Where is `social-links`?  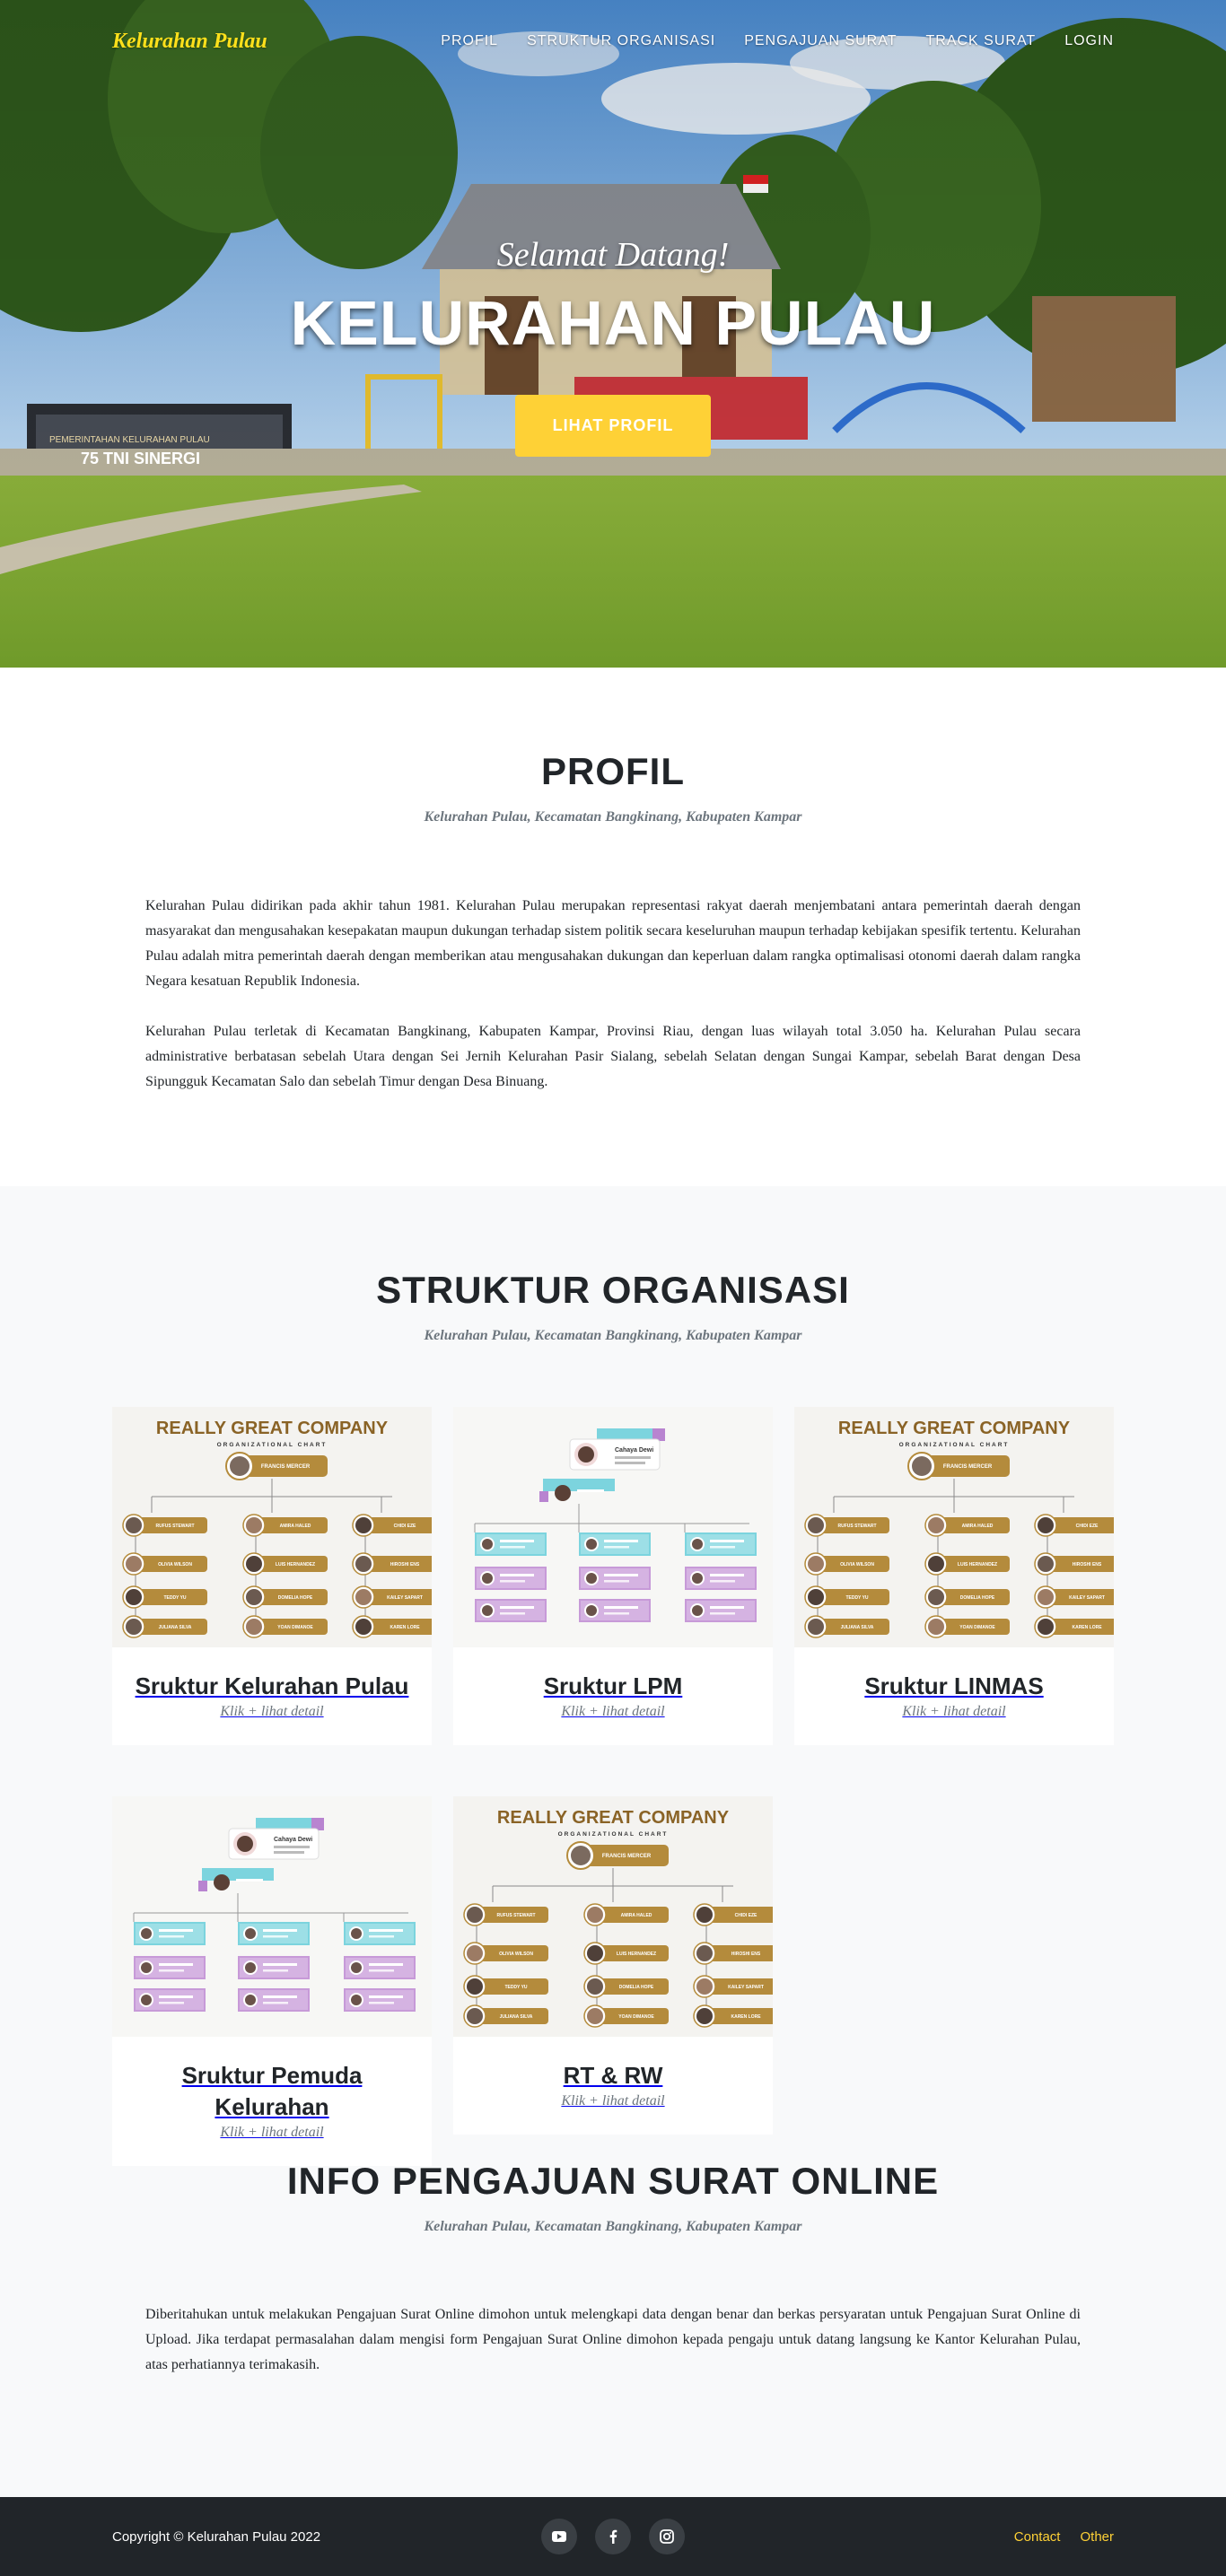 social-links is located at coordinates (613, 2536).